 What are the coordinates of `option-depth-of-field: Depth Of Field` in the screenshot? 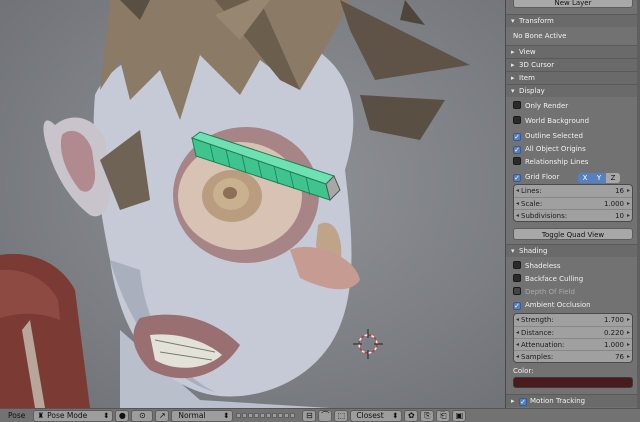 It's located at (573, 292).